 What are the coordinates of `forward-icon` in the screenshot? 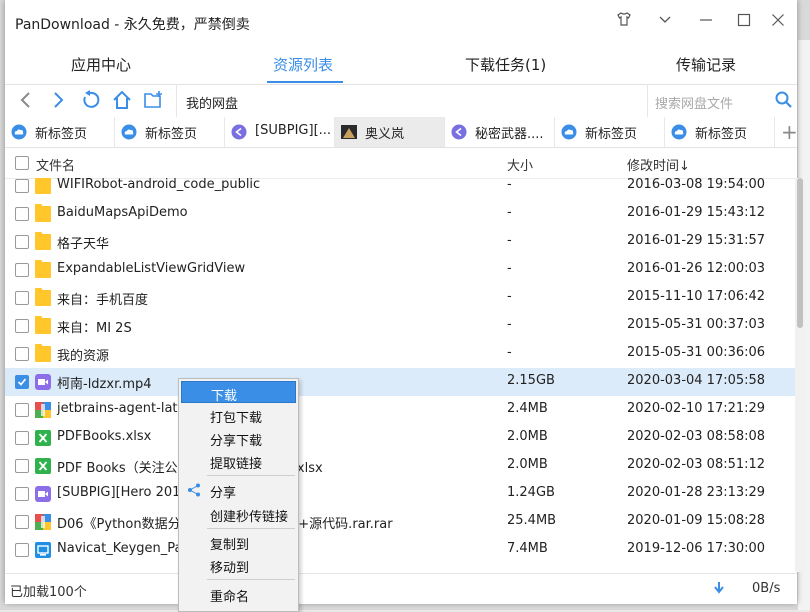 It's located at (58, 100).